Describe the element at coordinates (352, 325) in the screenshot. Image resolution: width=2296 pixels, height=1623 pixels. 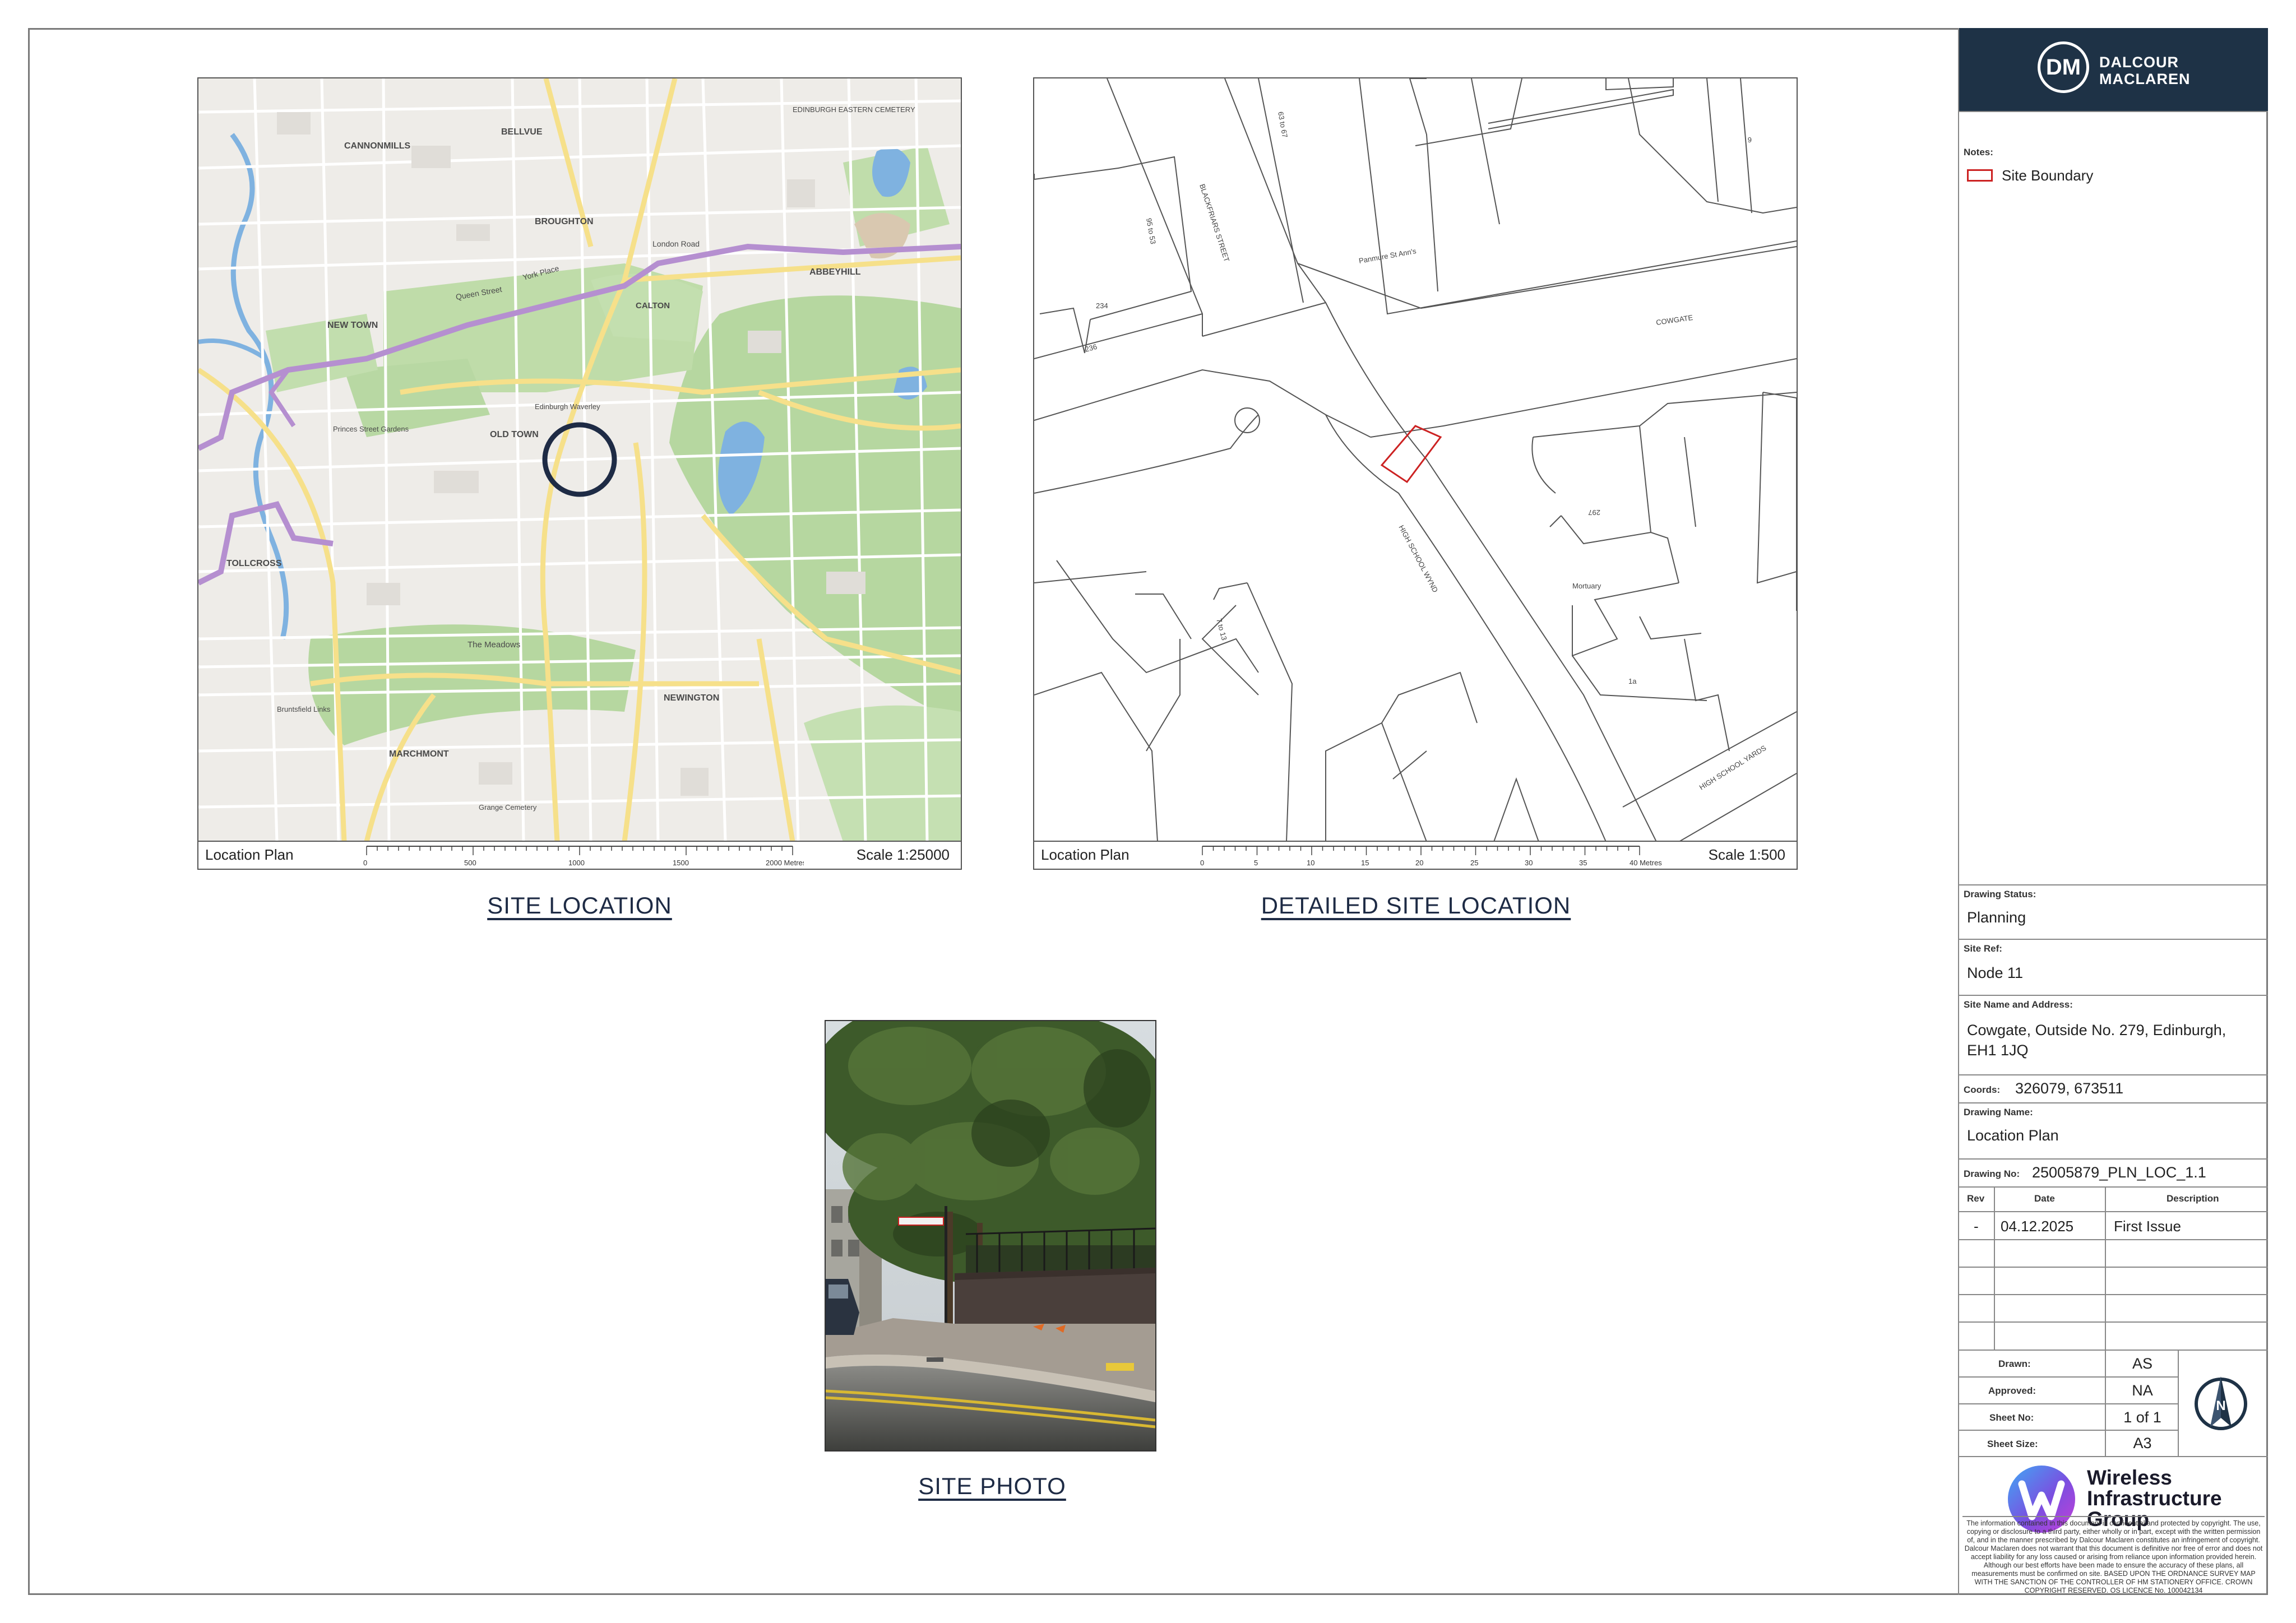
I see `map-label: NEW TOWN` at that location.